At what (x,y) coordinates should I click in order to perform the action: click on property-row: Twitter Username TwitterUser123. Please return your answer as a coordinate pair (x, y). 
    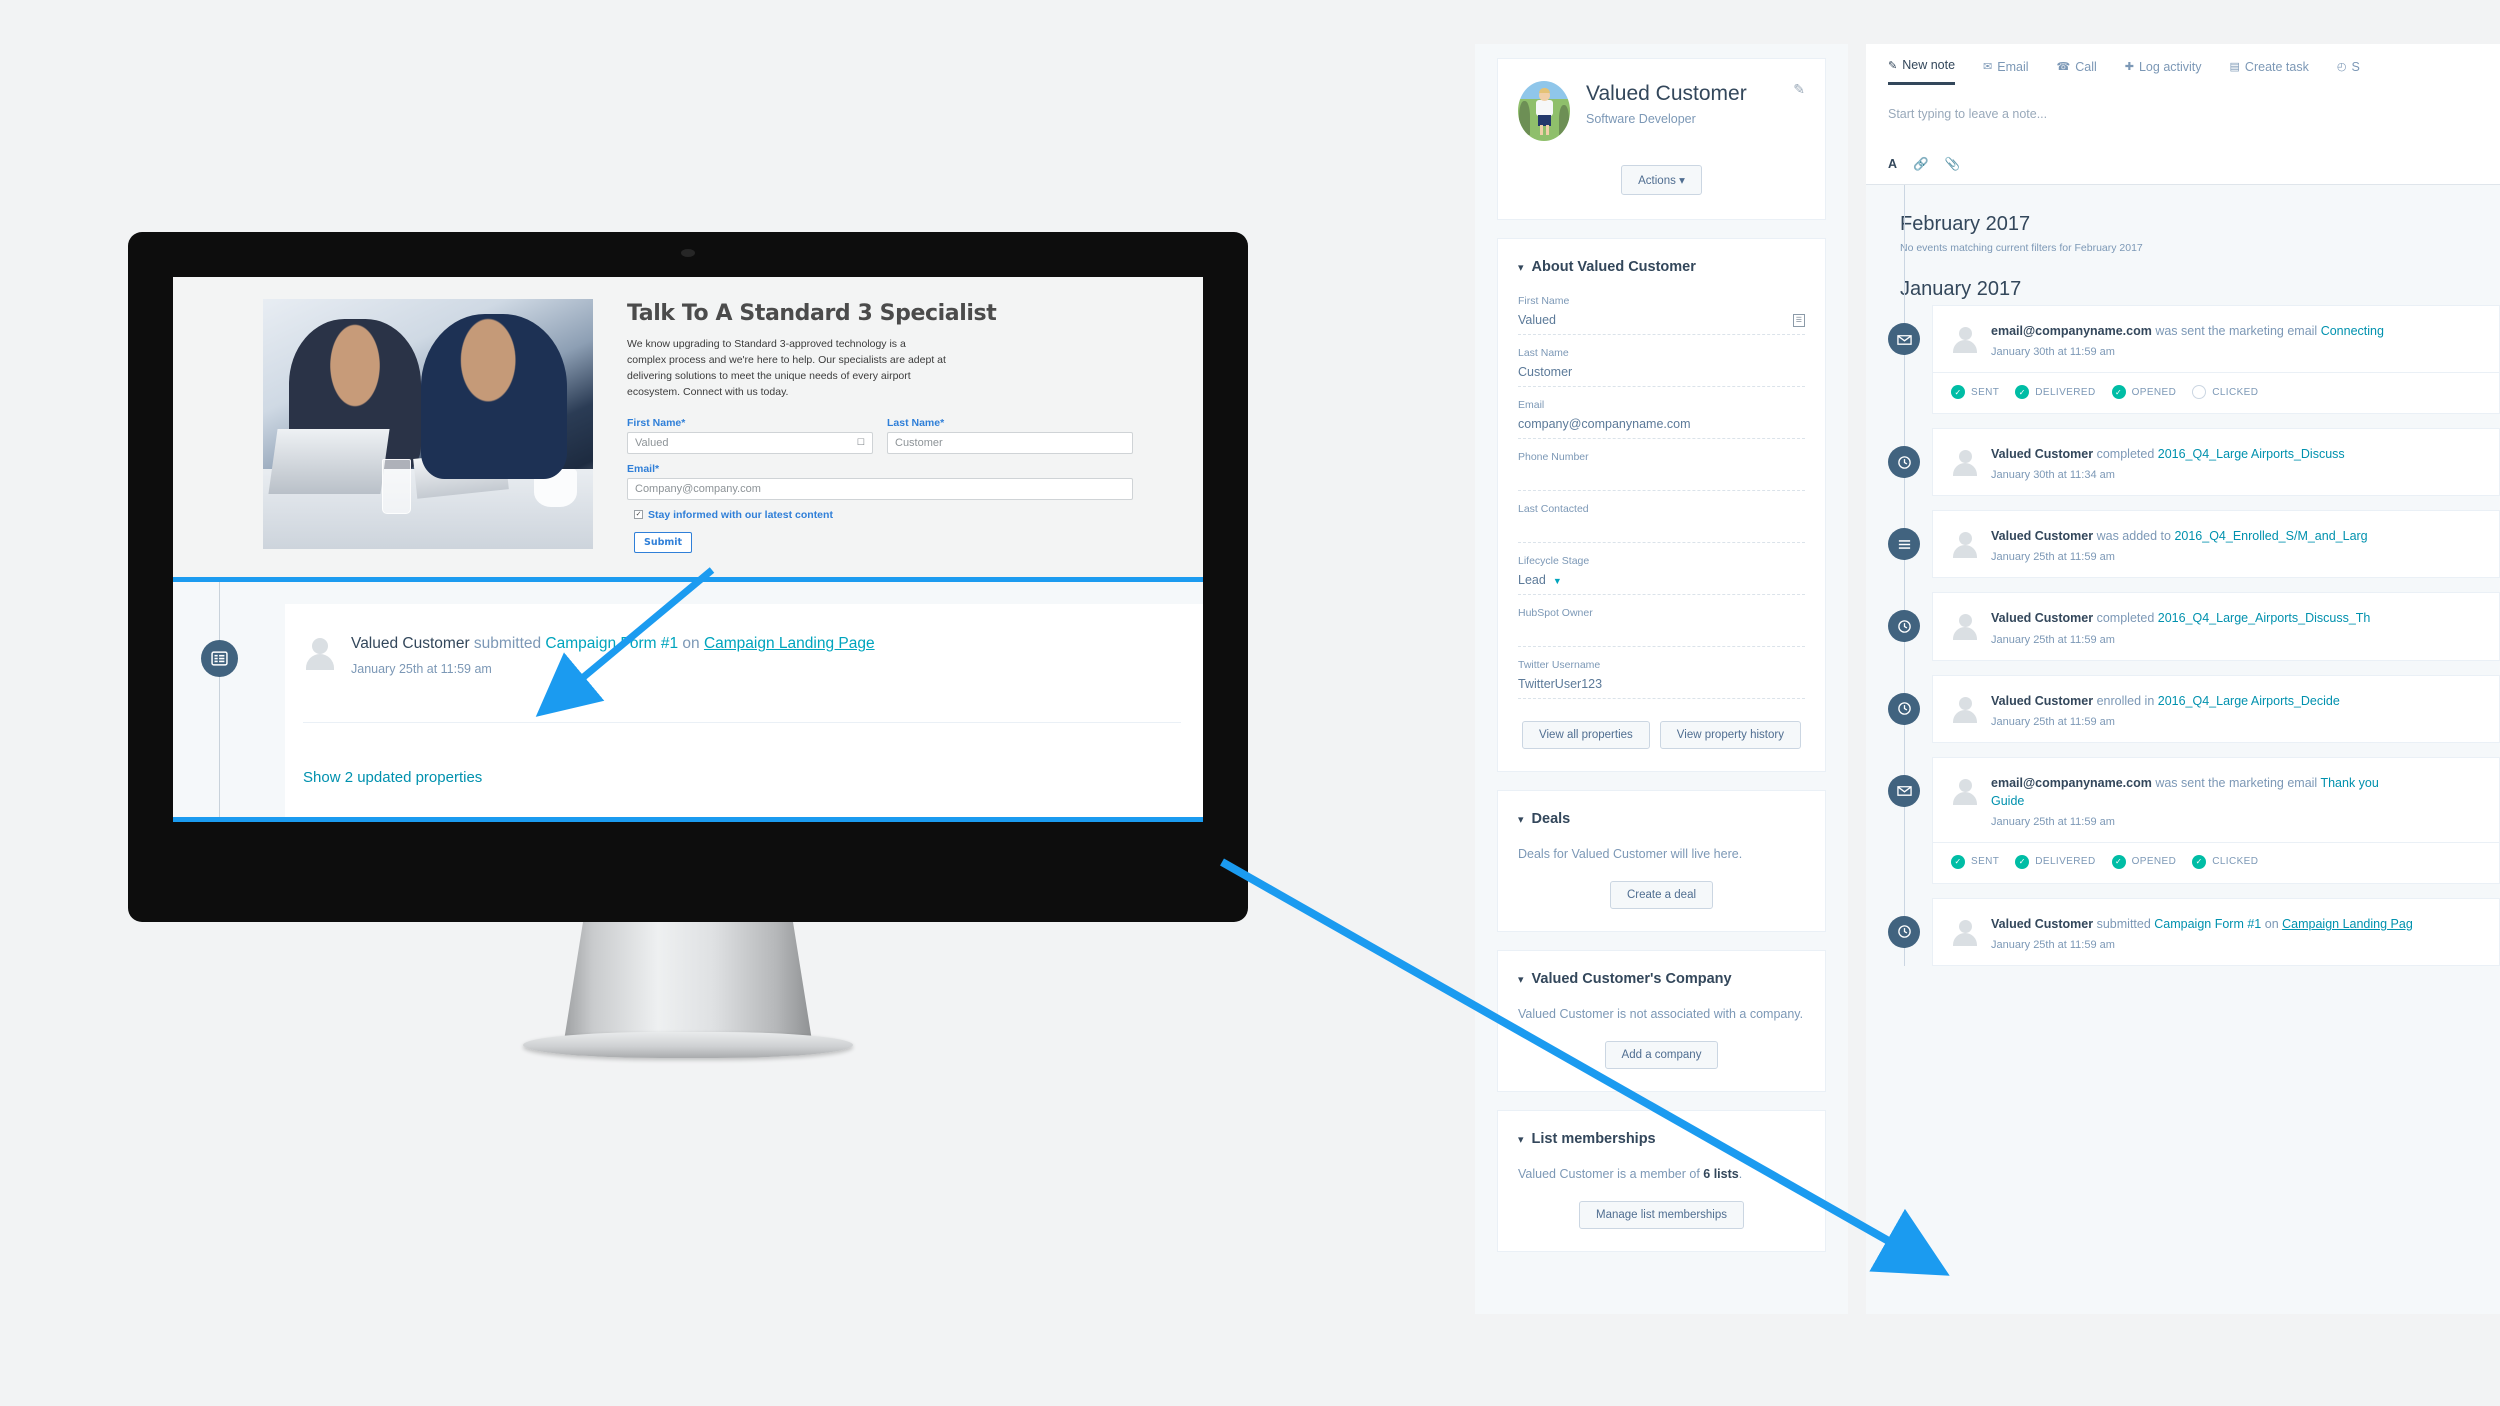
    Looking at the image, I should click on (1661, 679).